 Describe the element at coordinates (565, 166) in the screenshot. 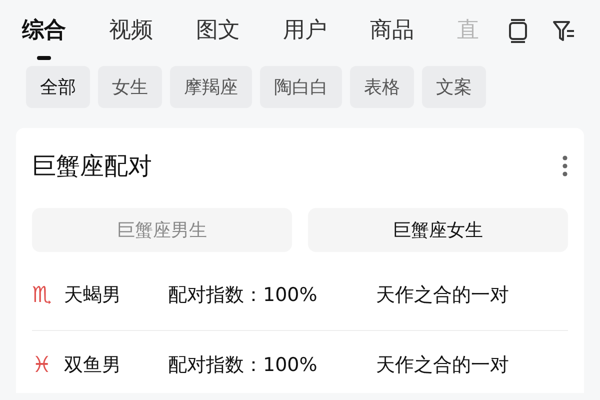

I see `more-icon` at that location.